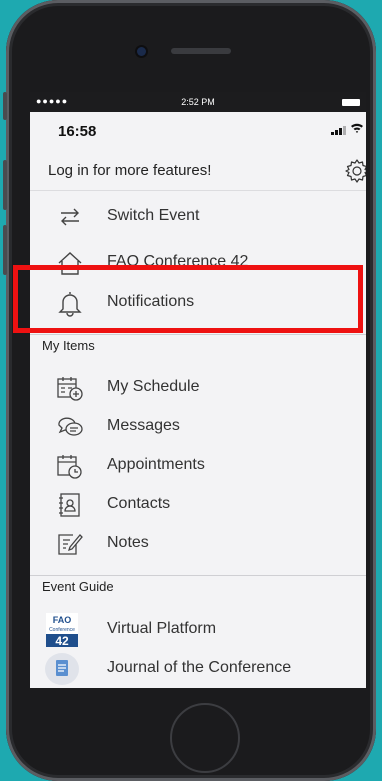 The width and height of the screenshot is (382, 781). What do you see at coordinates (129, 170) in the screenshot?
I see `login-prompt: Log in for more features!` at bounding box center [129, 170].